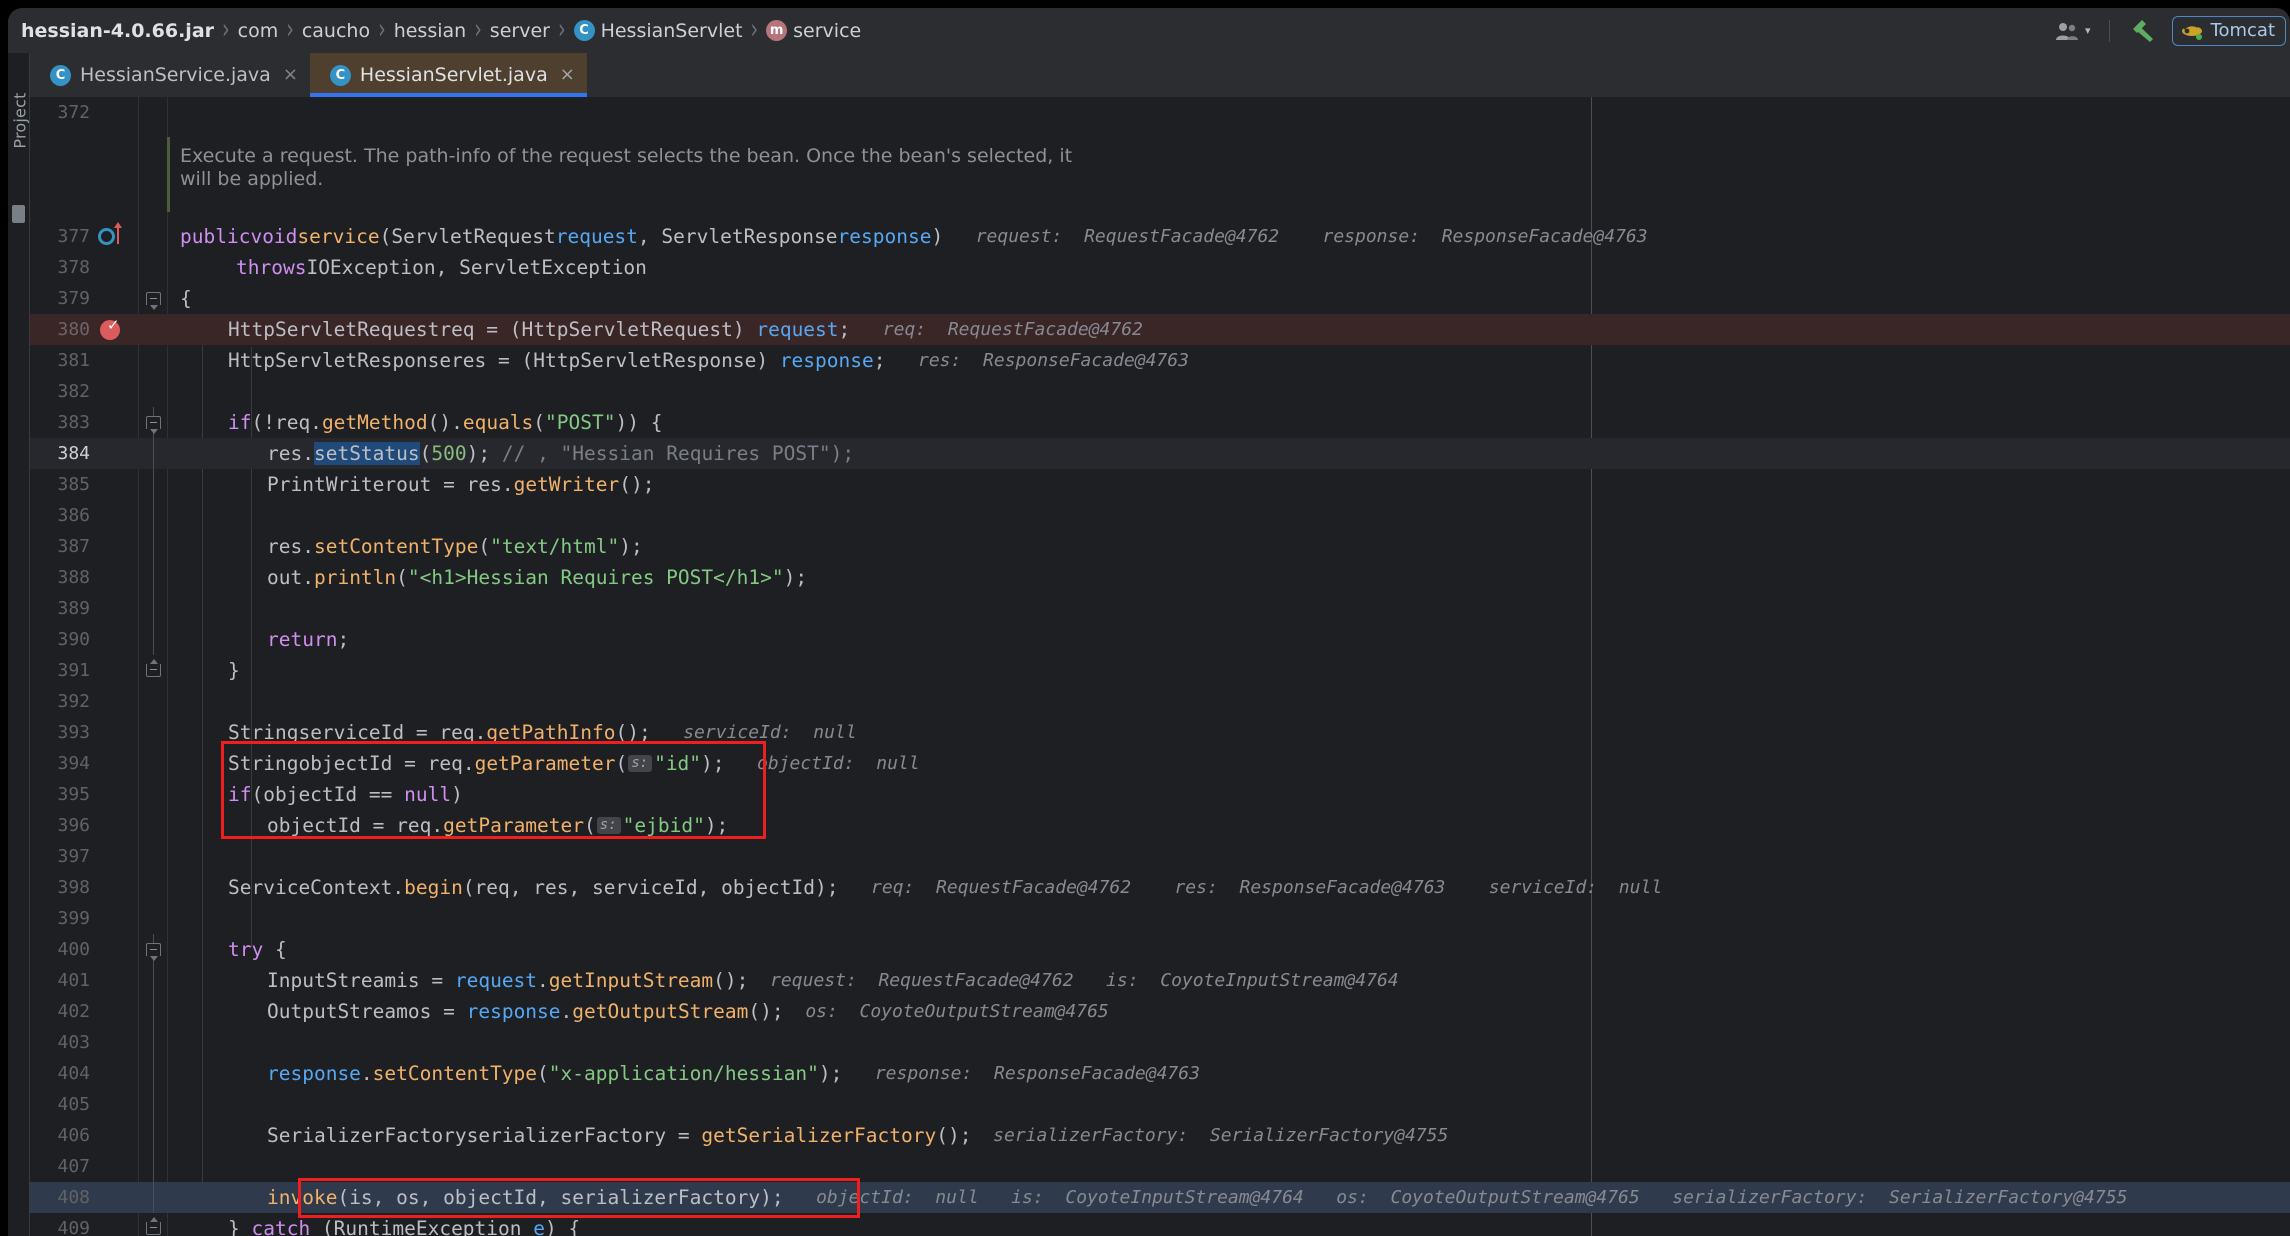 This screenshot has height=1236, width=2290. Describe the element at coordinates (2228, 30) in the screenshot. I see `run-configuration-selector: Tomcat` at that location.